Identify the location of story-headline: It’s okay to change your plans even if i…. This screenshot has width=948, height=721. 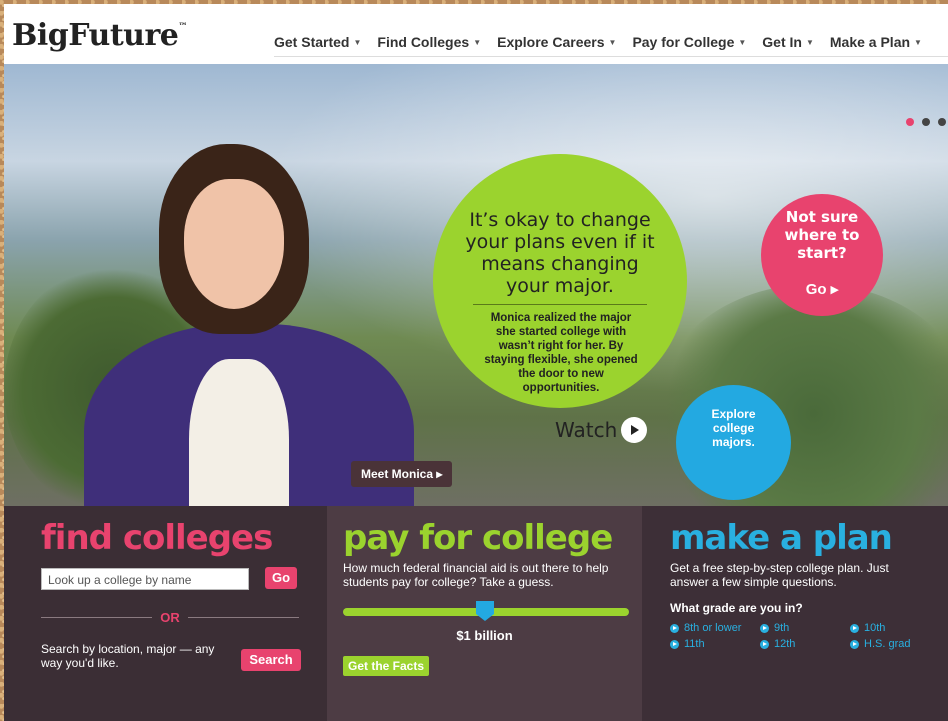
(560, 253).